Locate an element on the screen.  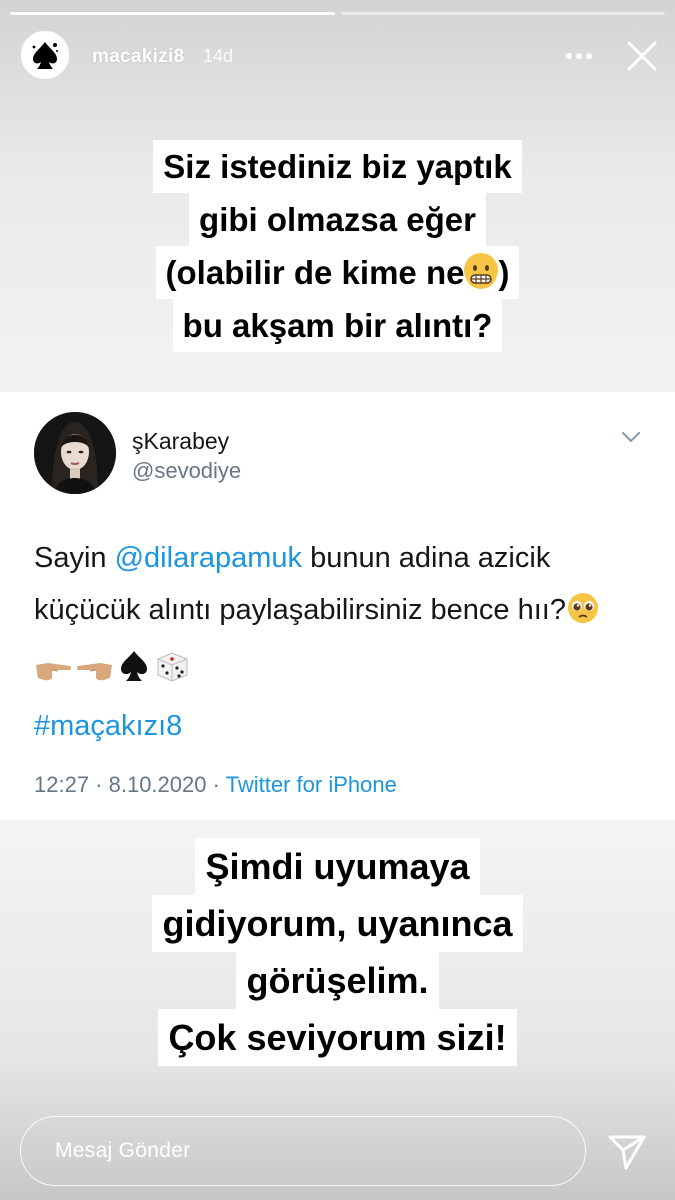
dice-emoji-icon is located at coordinates (172, 674).